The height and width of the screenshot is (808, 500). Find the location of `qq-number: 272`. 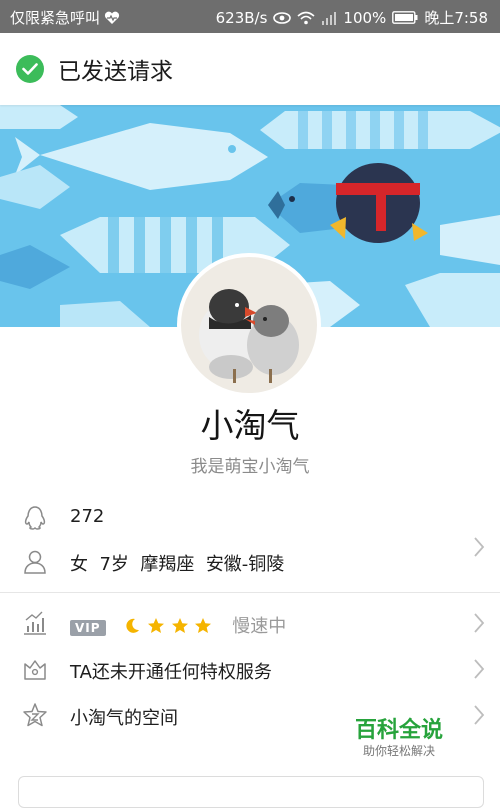

qq-number: 272 is located at coordinates (87, 516).